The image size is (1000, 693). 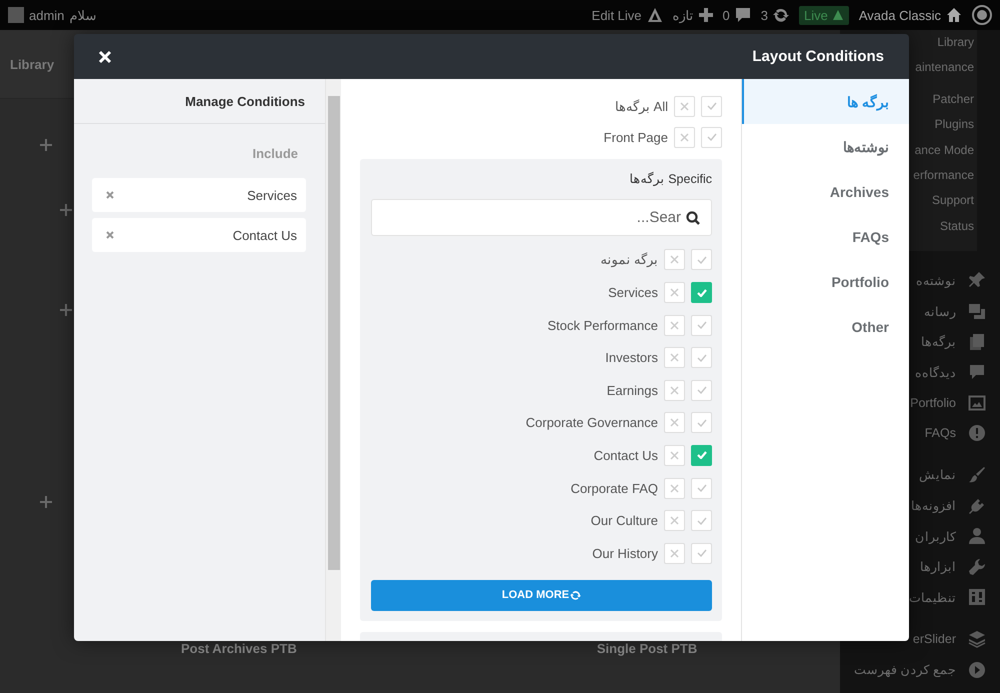 What do you see at coordinates (742, 15) in the screenshot?
I see `comment-icon` at bounding box center [742, 15].